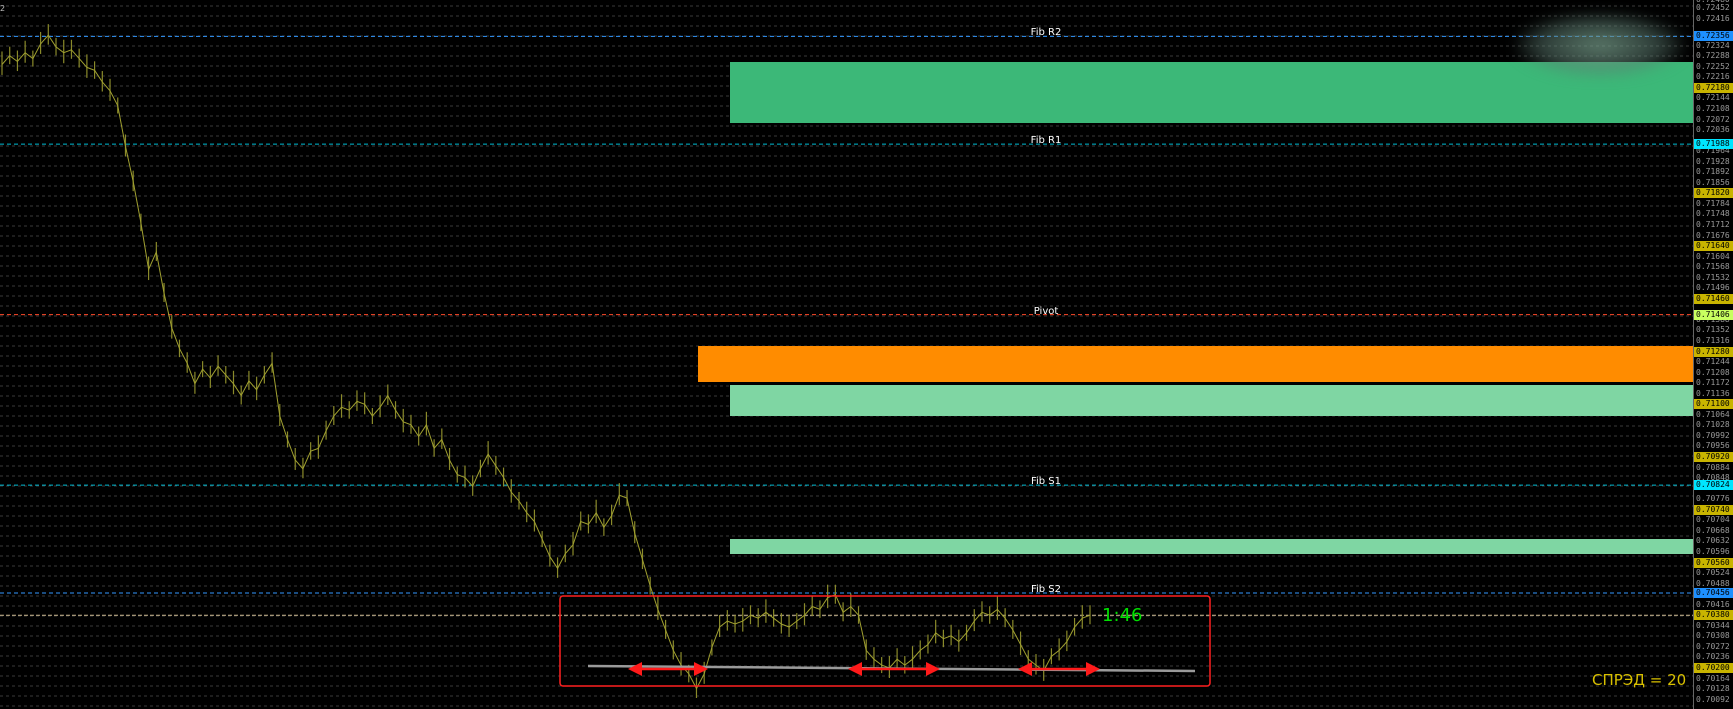  What do you see at coordinates (1713, 393) in the screenshot?
I see `price-tick-label: 0.71136` at bounding box center [1713, 393].